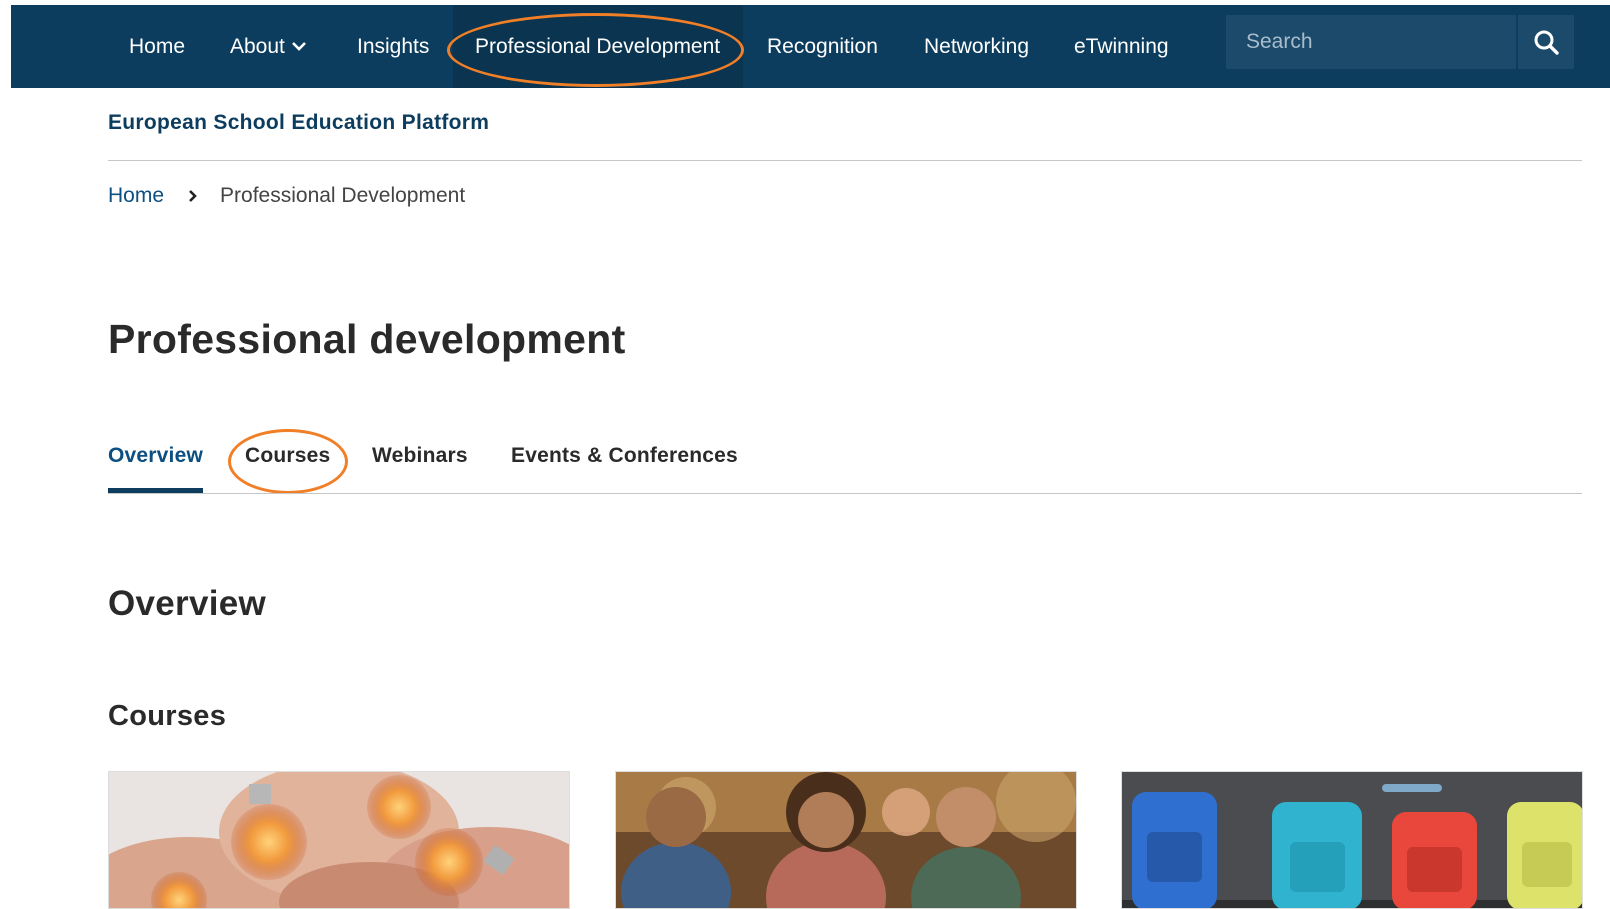  What do you see at coordinates (845, 493) in the screenshot?
I see `tabs-divider` at bounding box center [845, 493].